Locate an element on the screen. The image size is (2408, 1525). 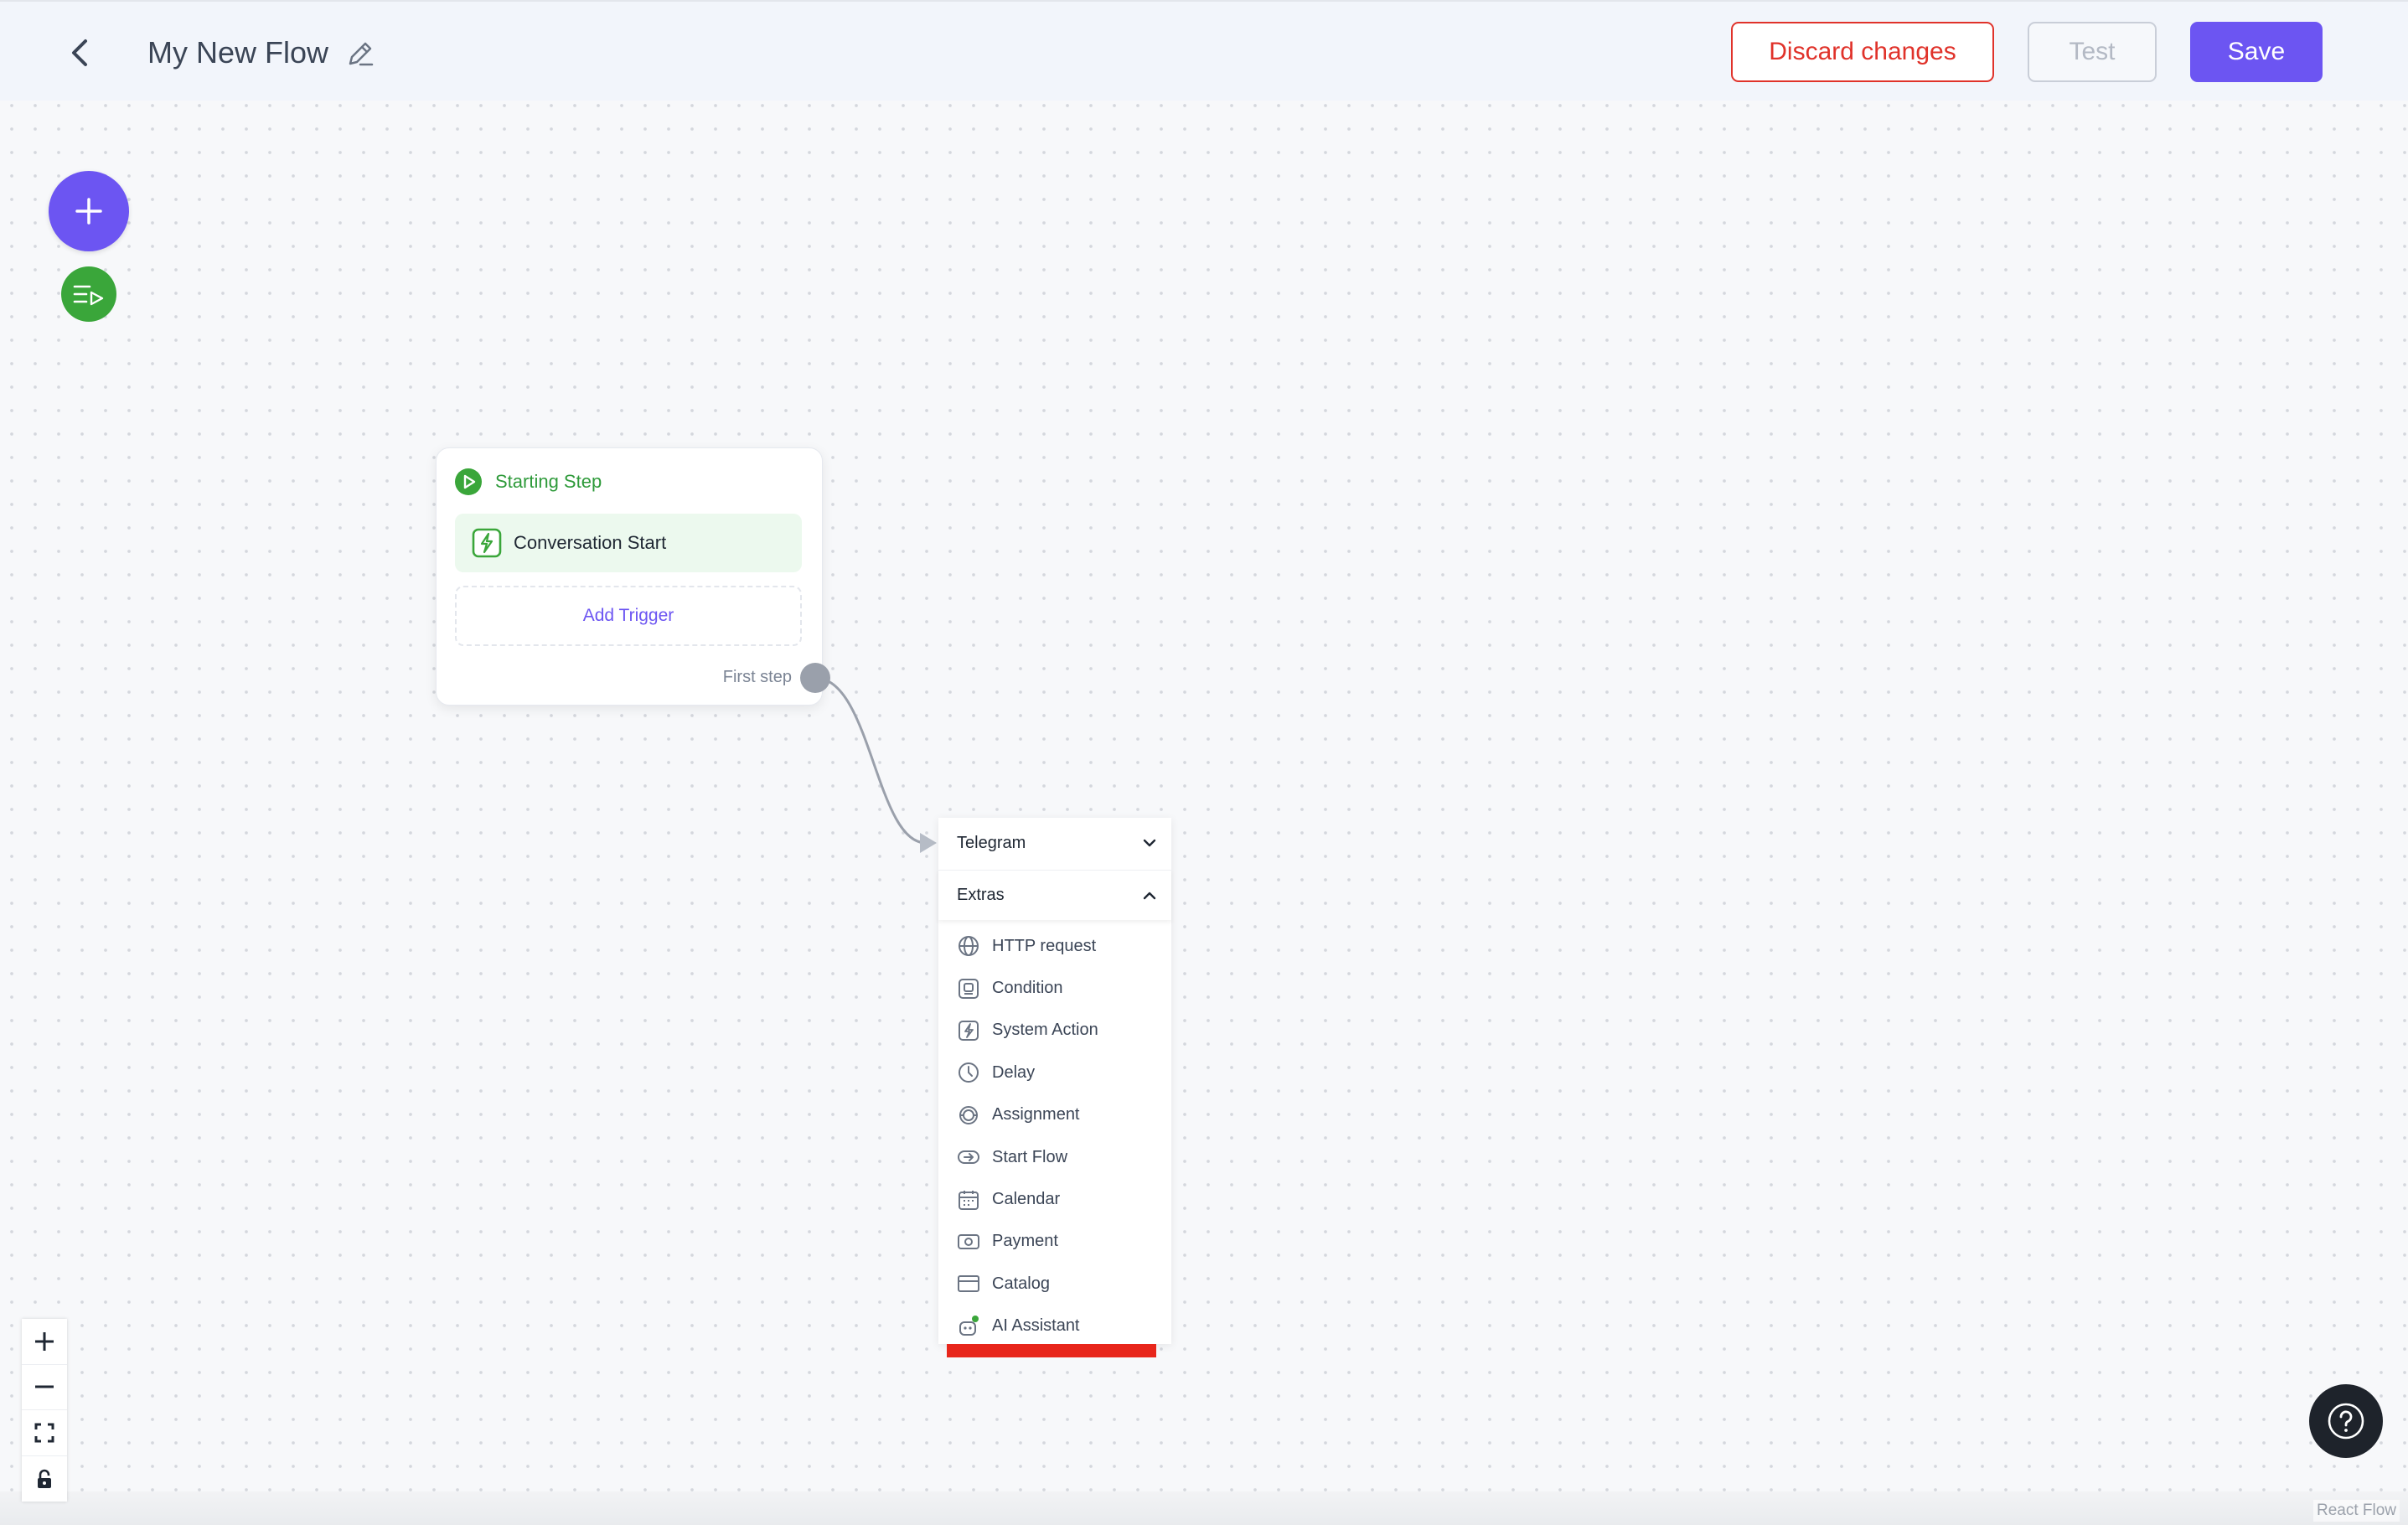
condition-icon is located at coordinates (969, 988).